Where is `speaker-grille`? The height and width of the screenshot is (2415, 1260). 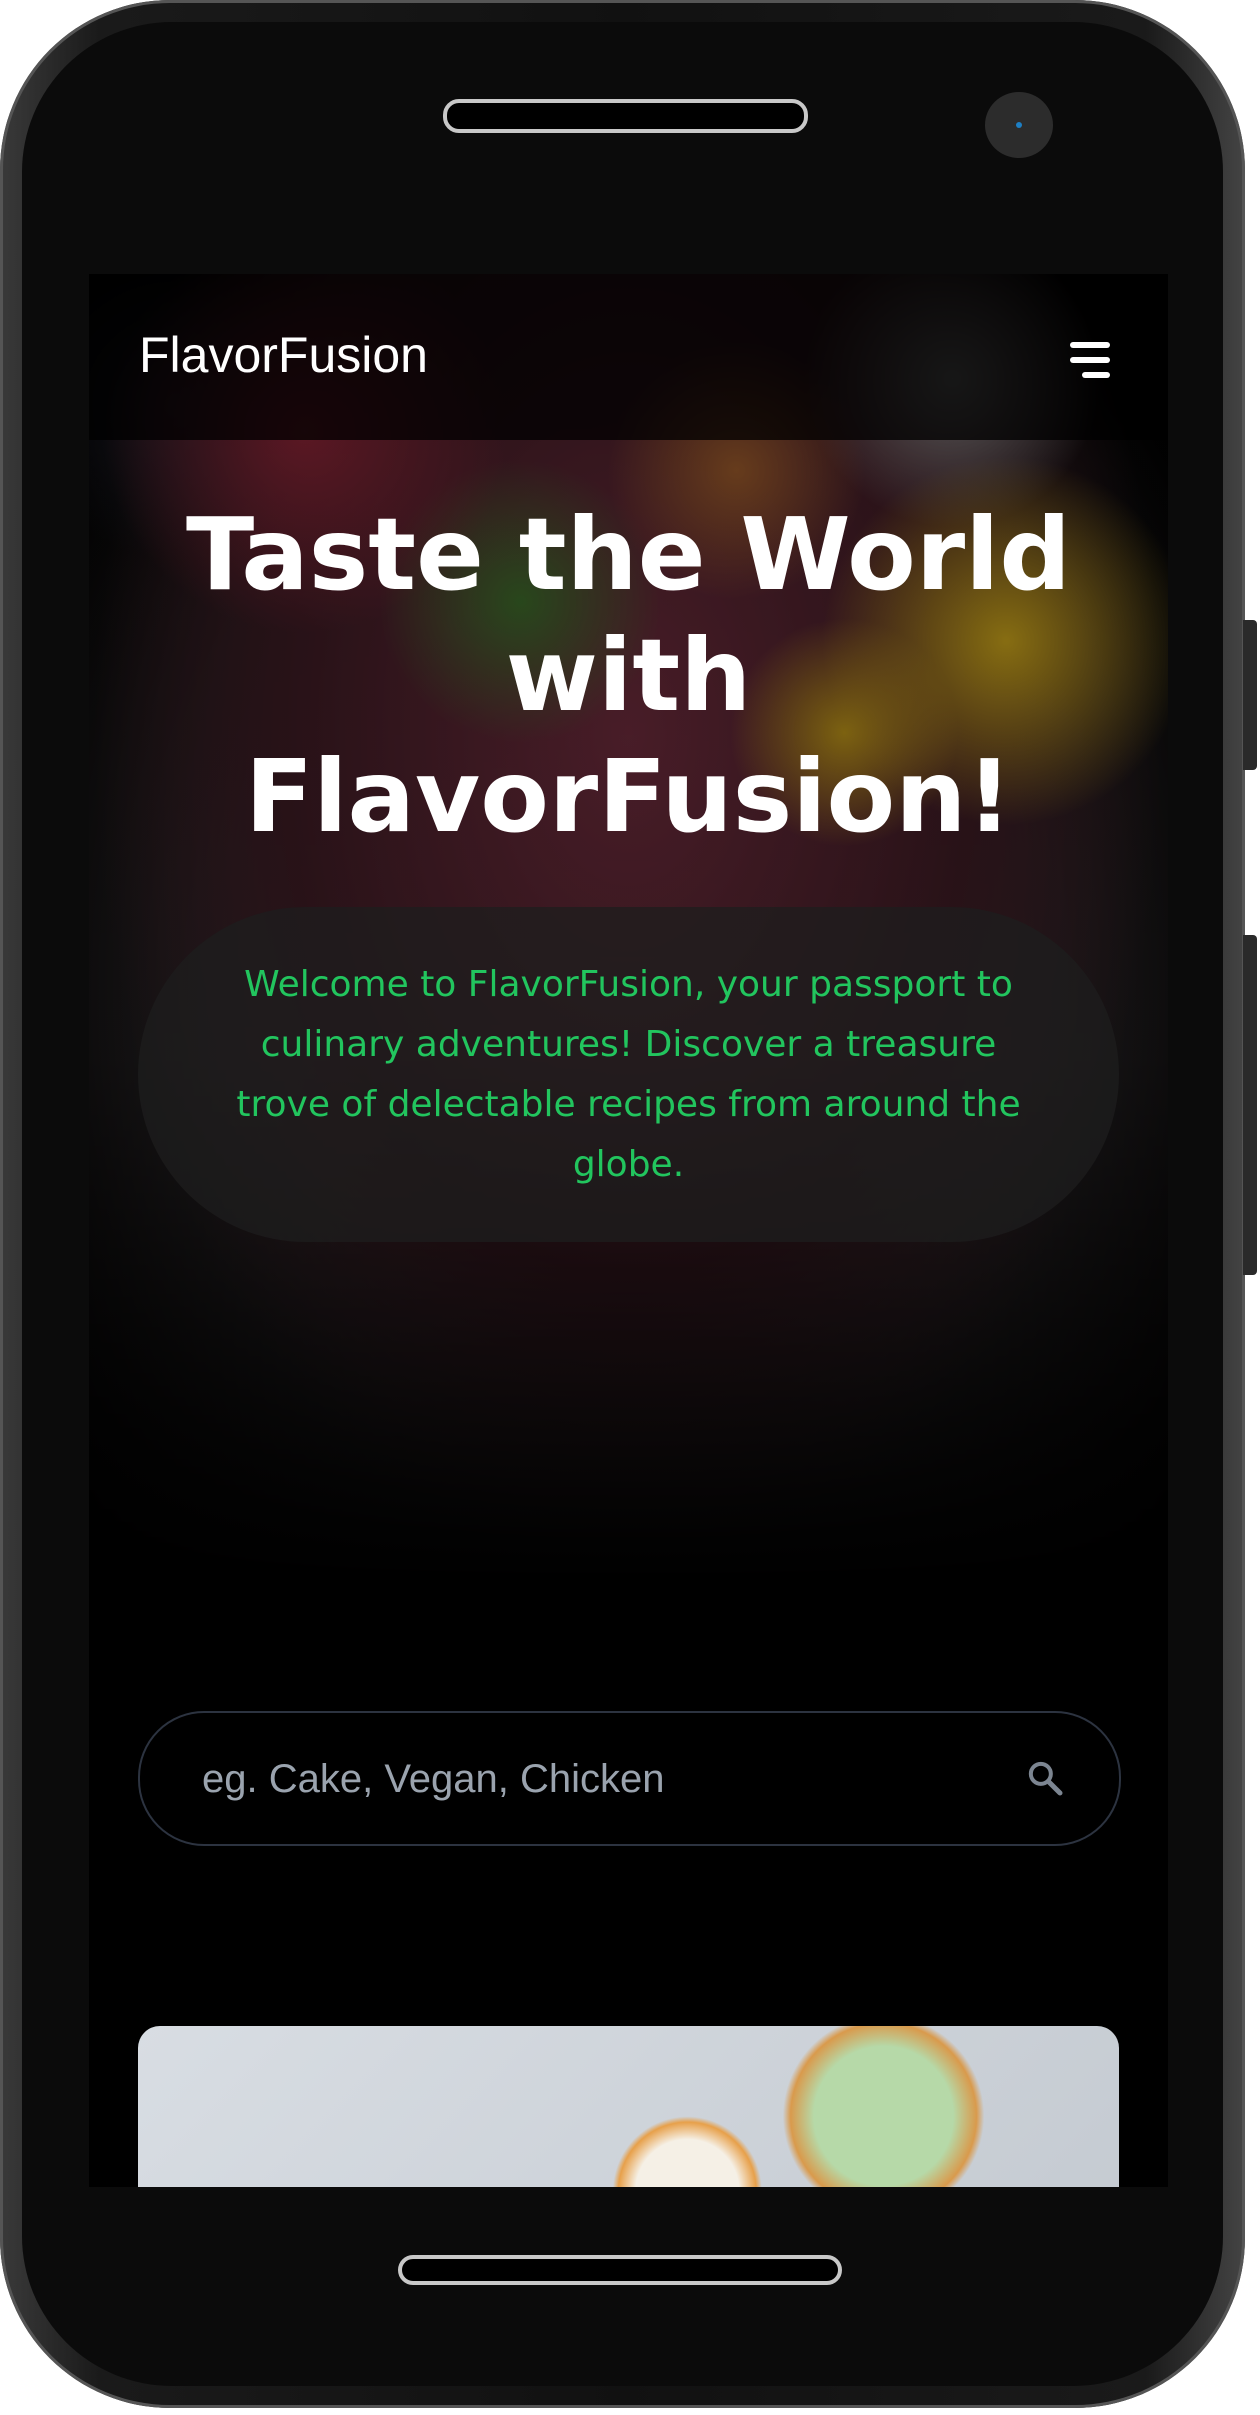 speaker-grille is located at coordinates (625, 116).